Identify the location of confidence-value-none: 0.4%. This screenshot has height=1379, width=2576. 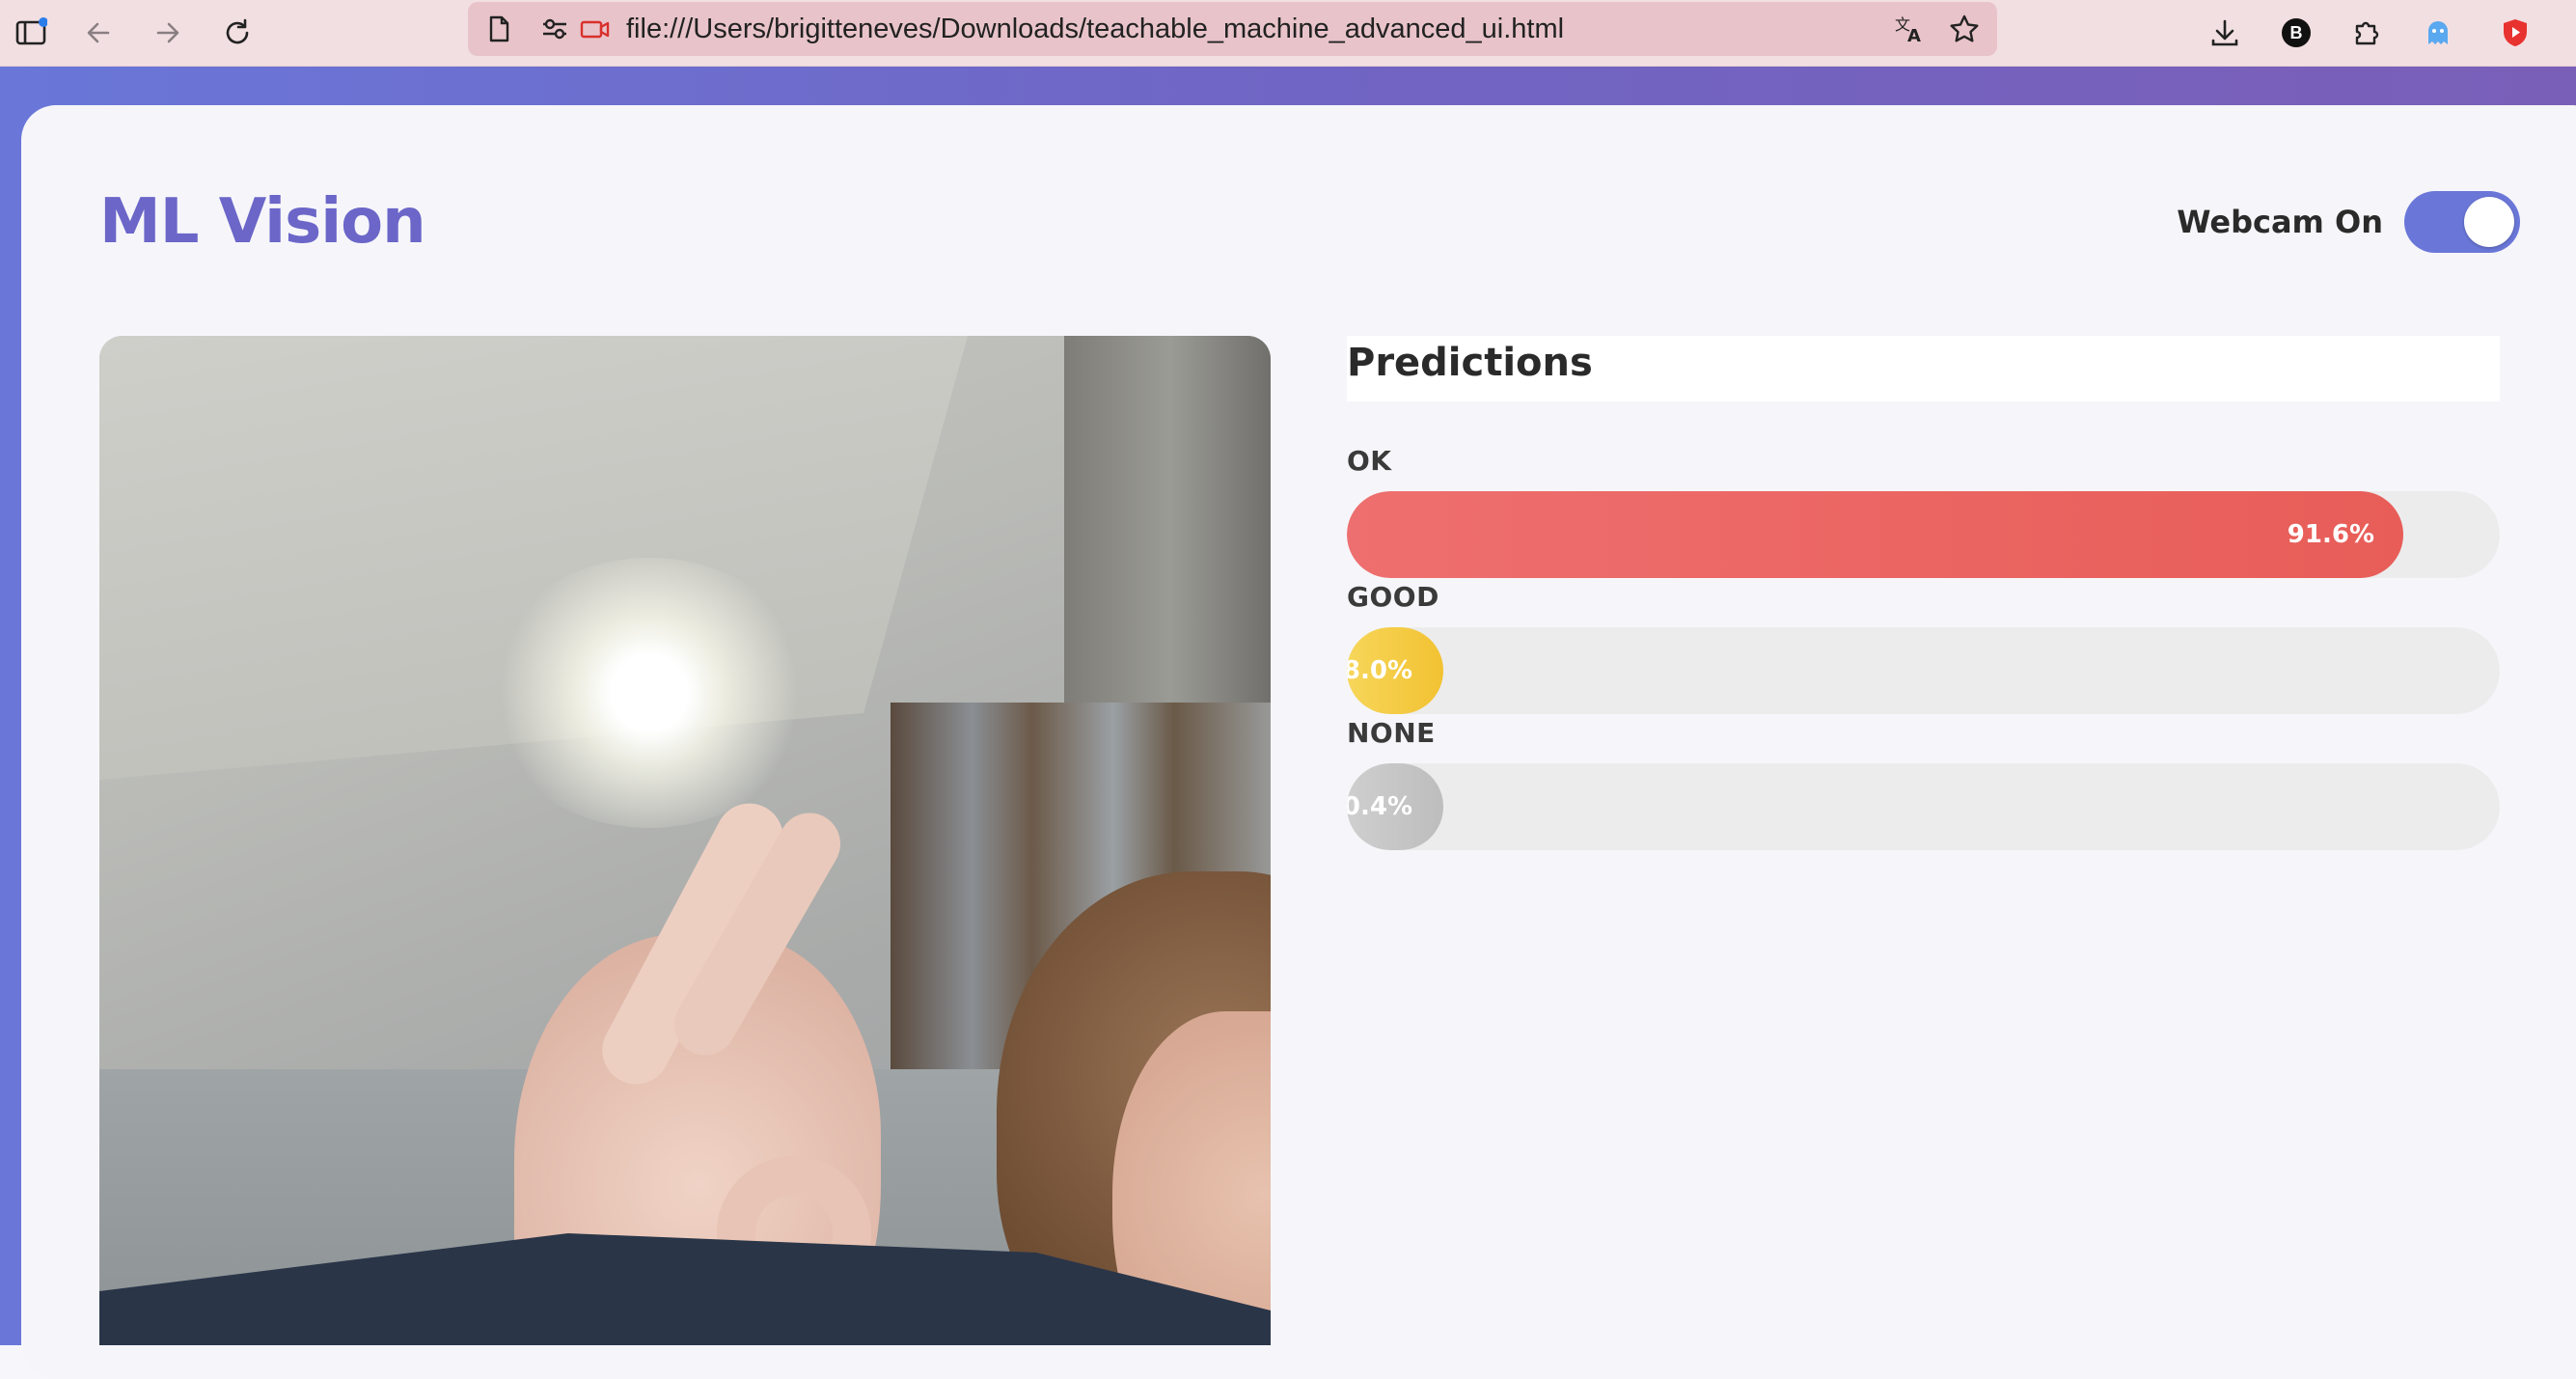
(1379, 806).